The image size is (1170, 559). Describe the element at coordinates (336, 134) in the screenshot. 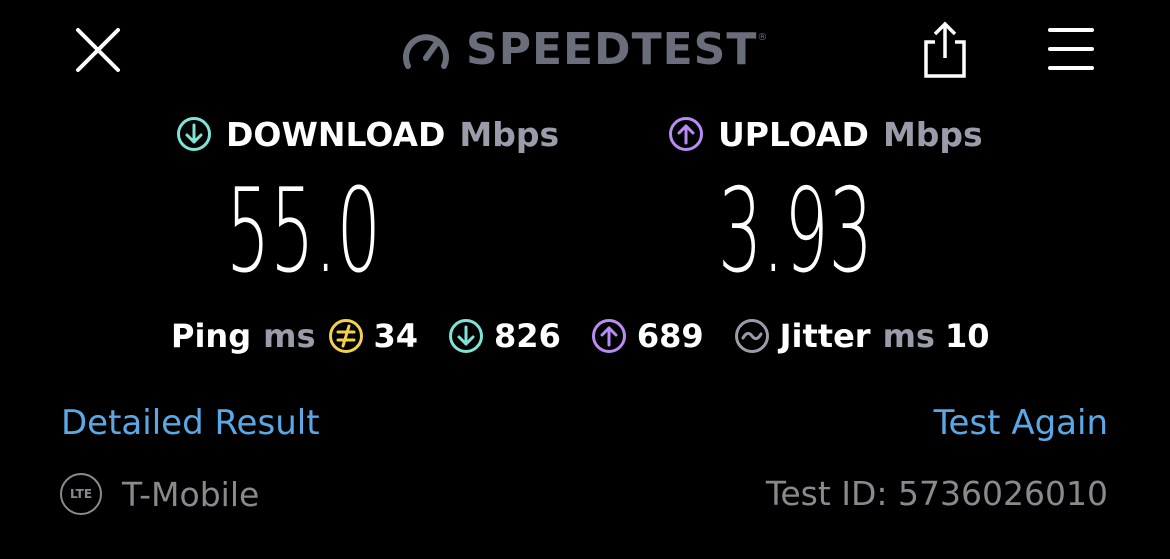

I see `download-label: DOWNLOAD` at that location.